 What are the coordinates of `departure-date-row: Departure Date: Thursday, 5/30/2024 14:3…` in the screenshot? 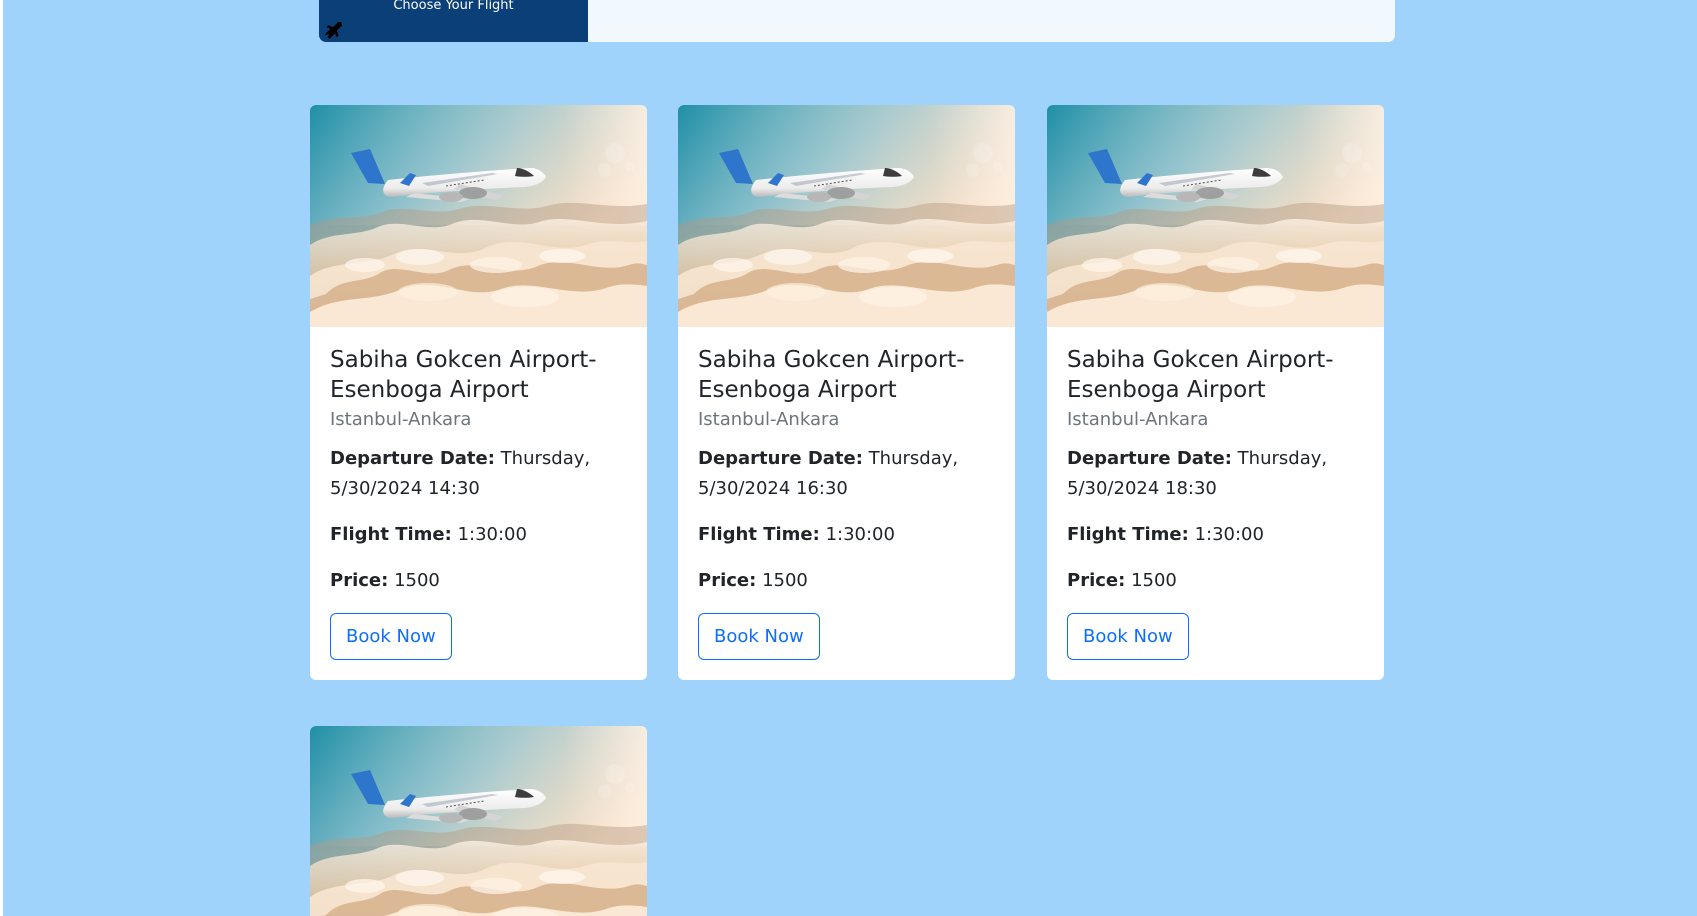 It's located at (478, 474).